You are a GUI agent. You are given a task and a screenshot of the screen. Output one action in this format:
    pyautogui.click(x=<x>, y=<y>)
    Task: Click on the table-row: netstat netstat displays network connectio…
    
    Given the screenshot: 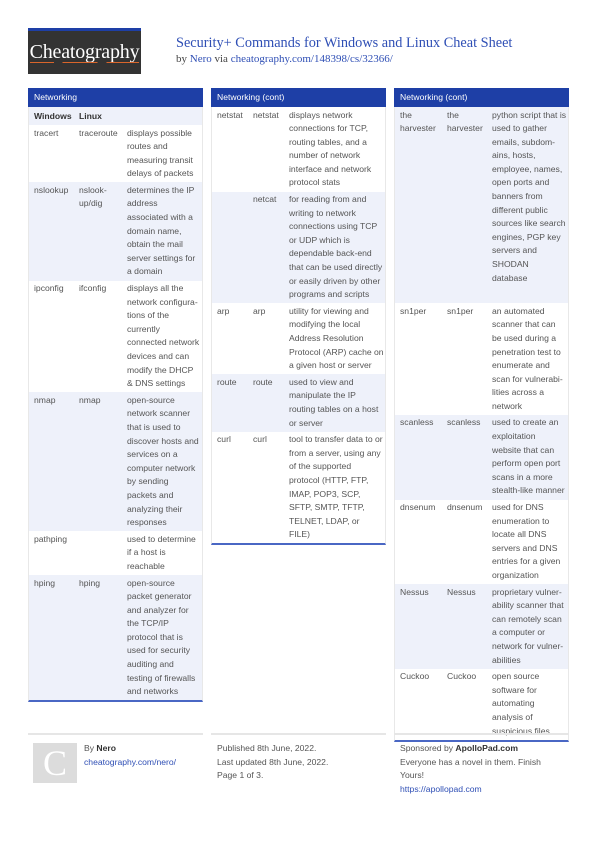 What is the action you would take?
    pyautogui.click(x=298, y=149)
    